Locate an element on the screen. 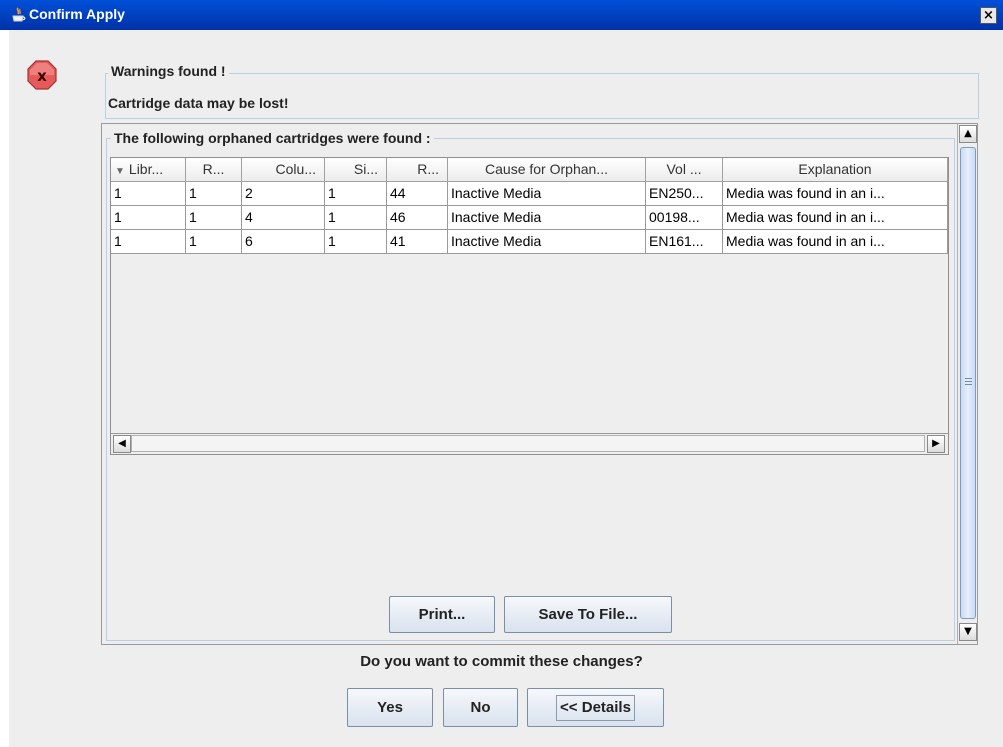 This screenshot has width=1003, height=747. warnings-title: Warnings found ! is located at coordinates (168, 71).